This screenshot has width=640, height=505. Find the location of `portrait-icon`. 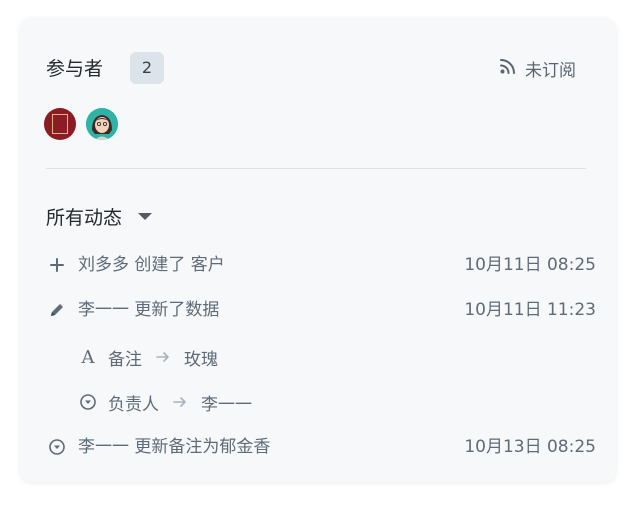

portrait-icon is located at coordinates (102, 124).